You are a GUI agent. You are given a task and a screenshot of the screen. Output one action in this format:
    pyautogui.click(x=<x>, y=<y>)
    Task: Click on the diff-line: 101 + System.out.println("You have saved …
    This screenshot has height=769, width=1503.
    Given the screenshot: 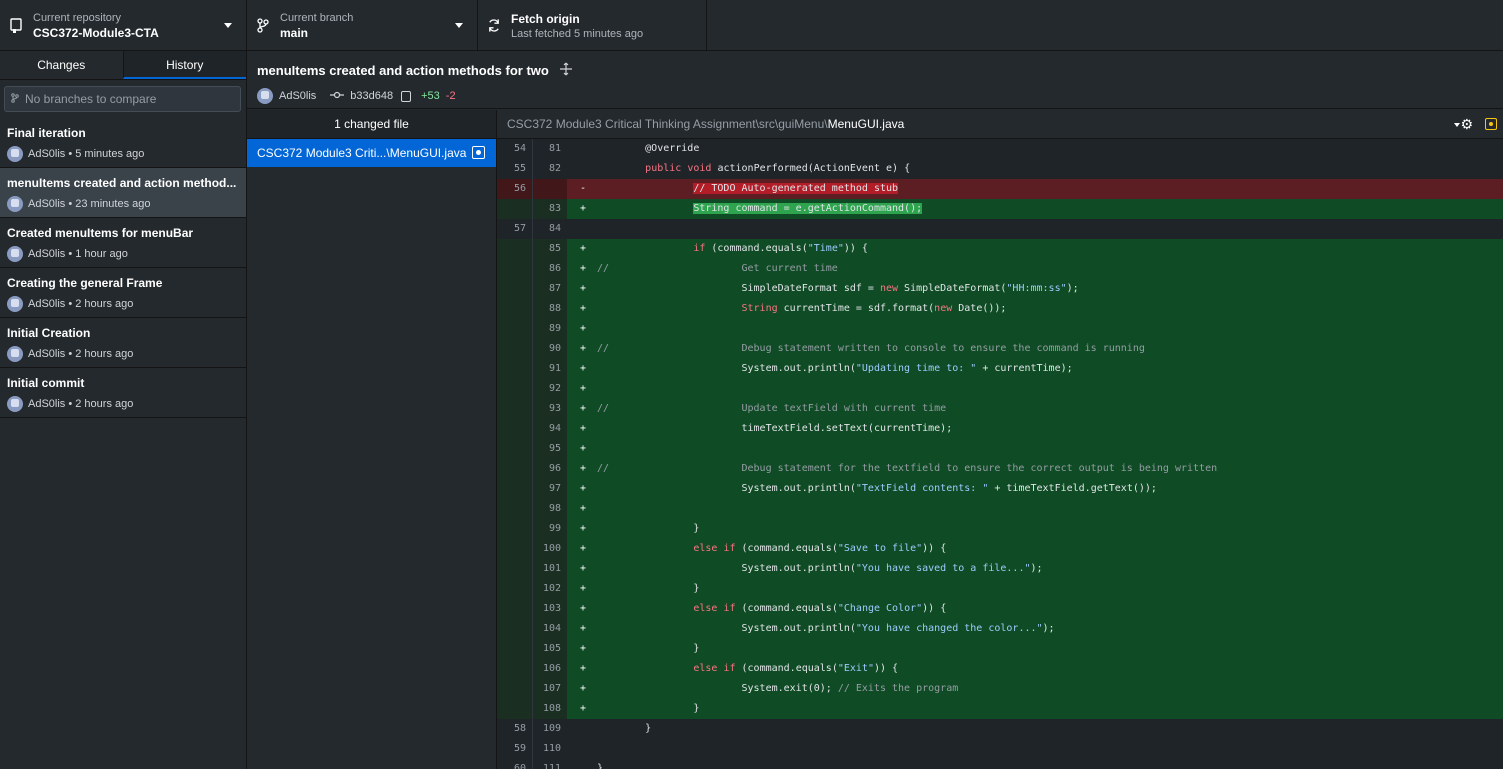 What is the action you would take?
    pyautogui.click(x=1000, y=569)
    